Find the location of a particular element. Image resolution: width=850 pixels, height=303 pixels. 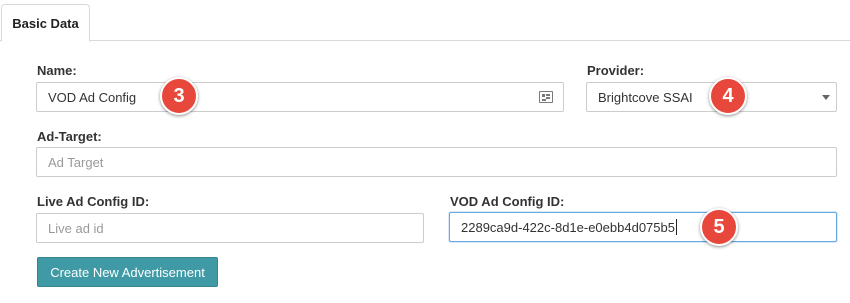

name-input: VOD Ad Config is located at coordinates (300, 97).